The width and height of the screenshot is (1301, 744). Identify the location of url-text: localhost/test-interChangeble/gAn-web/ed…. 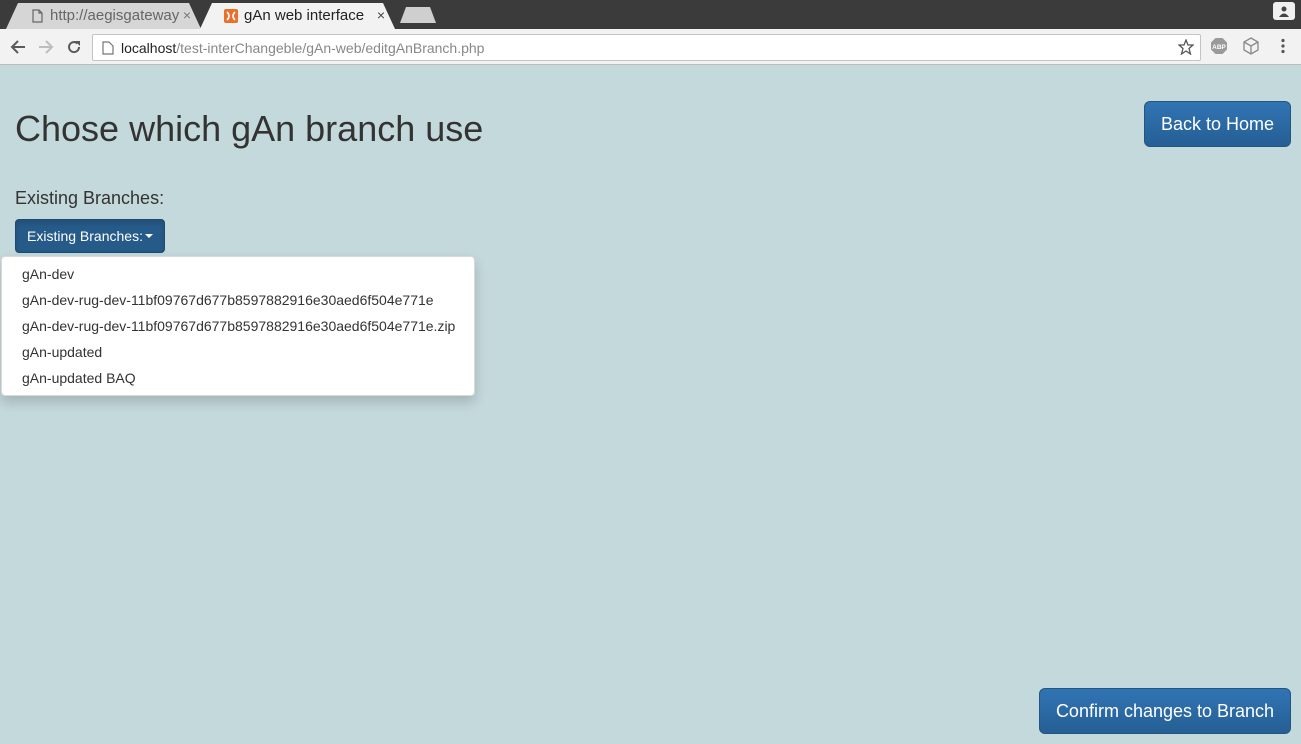
(302, 48).